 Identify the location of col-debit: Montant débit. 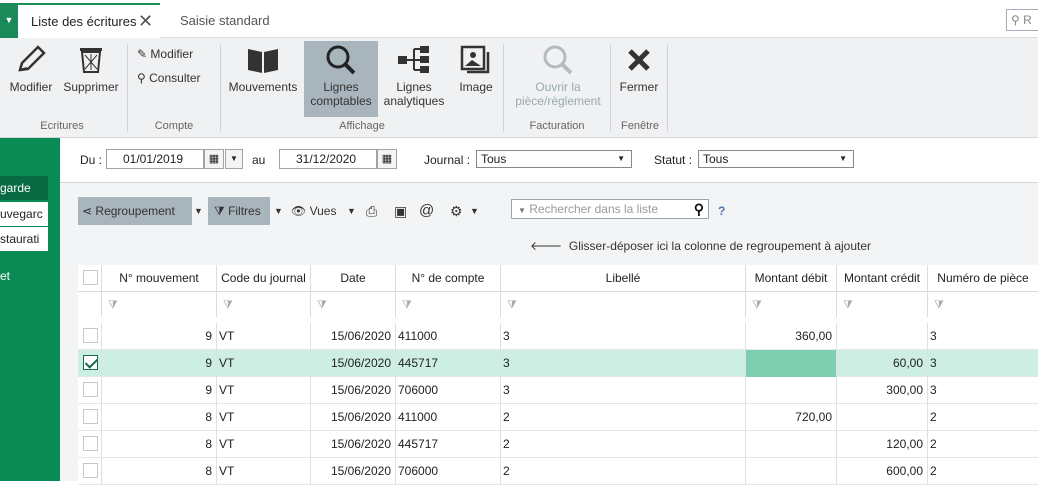
(791, 278).